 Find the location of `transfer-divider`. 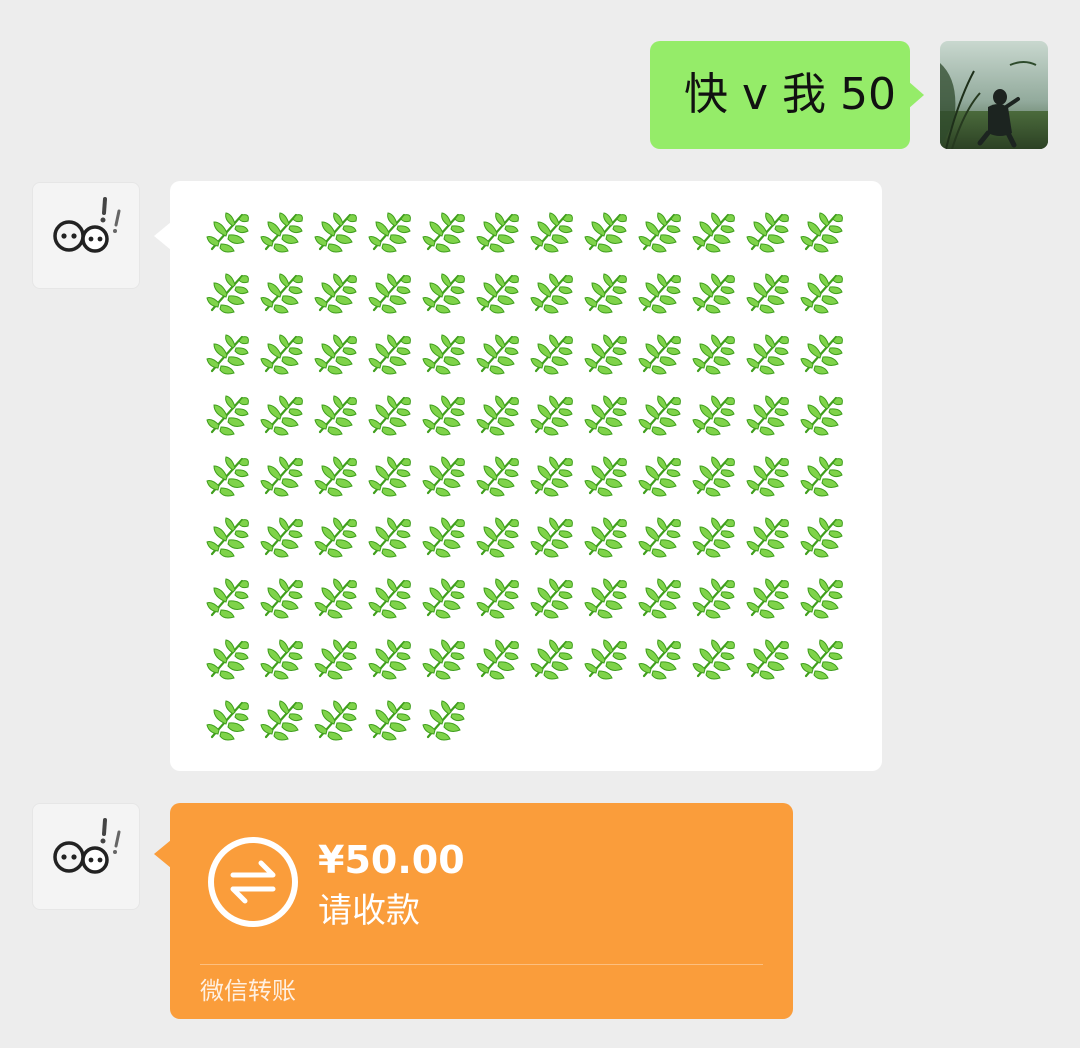

transfer-divider is located at coordinates (481, 964).